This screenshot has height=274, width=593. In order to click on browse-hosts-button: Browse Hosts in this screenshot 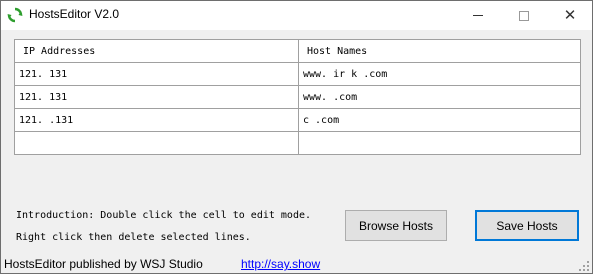, I will do `click(396, 225)`.